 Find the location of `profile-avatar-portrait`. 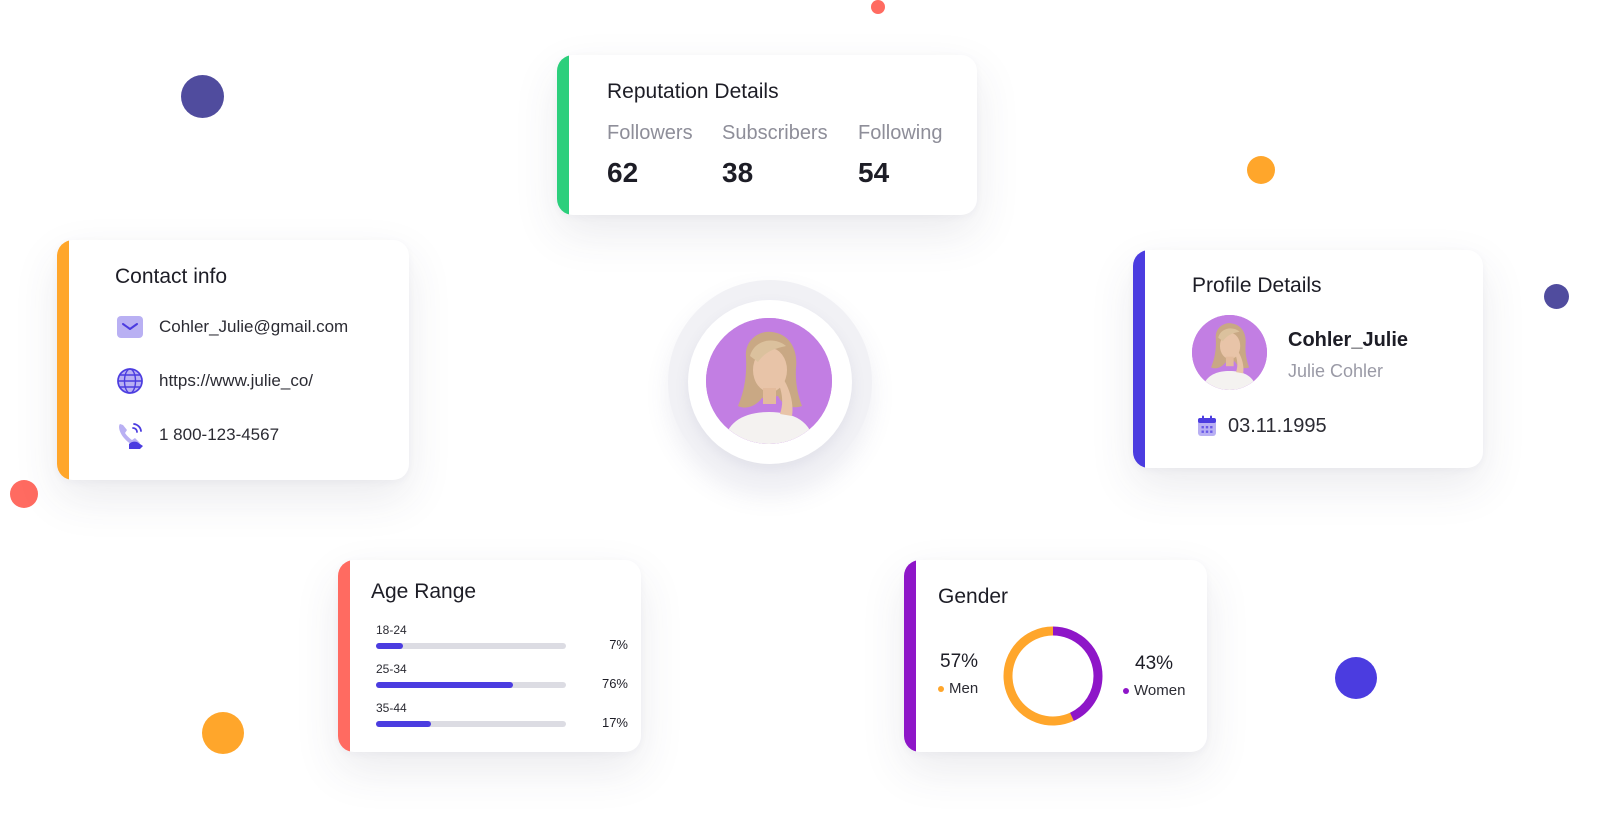

profile-avatar-portrait is located at coordinates (1229, 352).